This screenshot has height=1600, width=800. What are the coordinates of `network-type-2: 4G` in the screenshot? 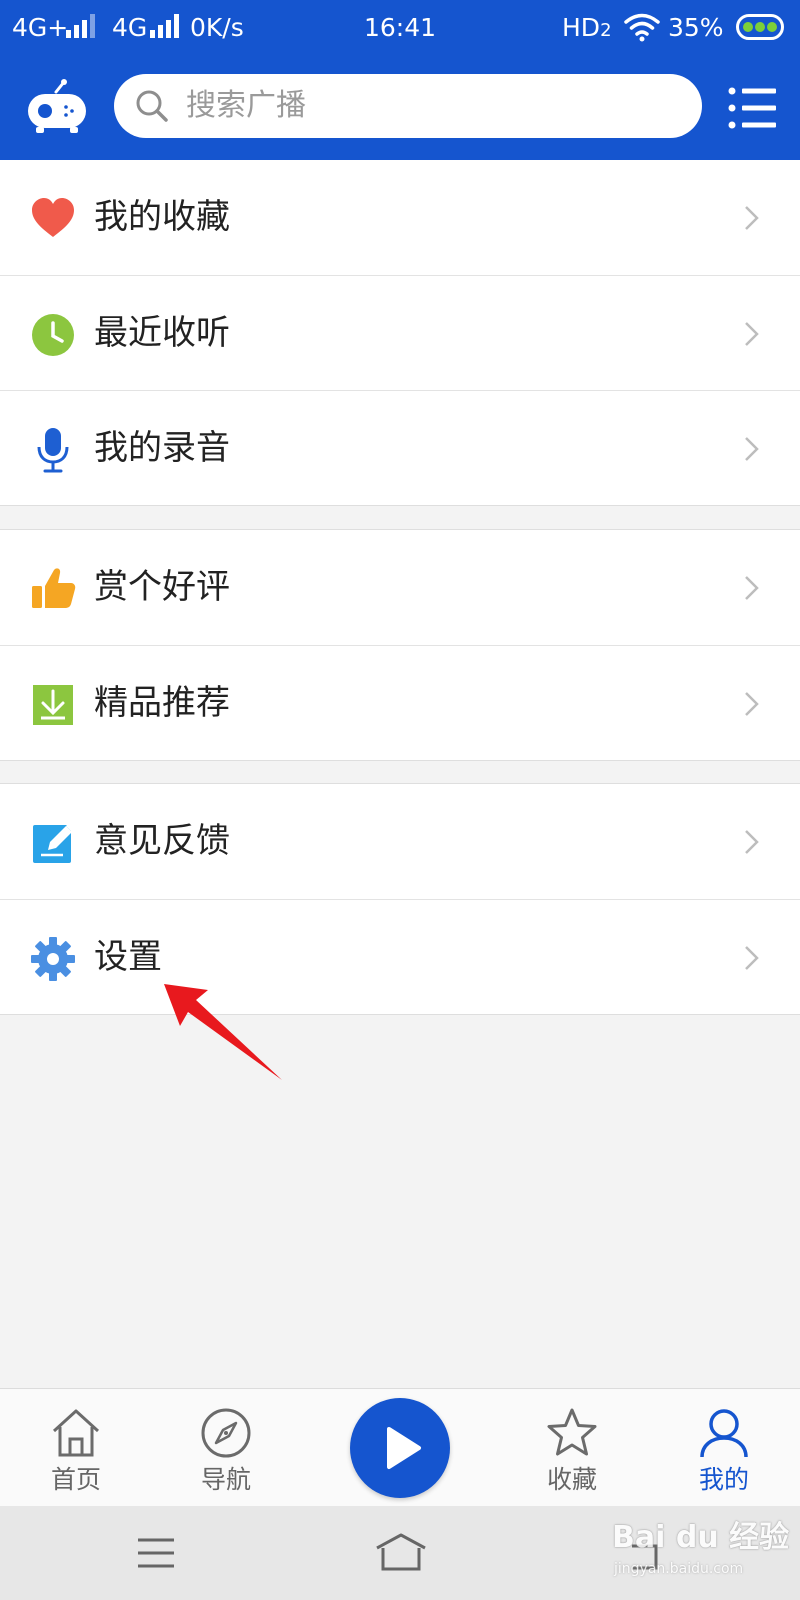 It's located at (130, 27).